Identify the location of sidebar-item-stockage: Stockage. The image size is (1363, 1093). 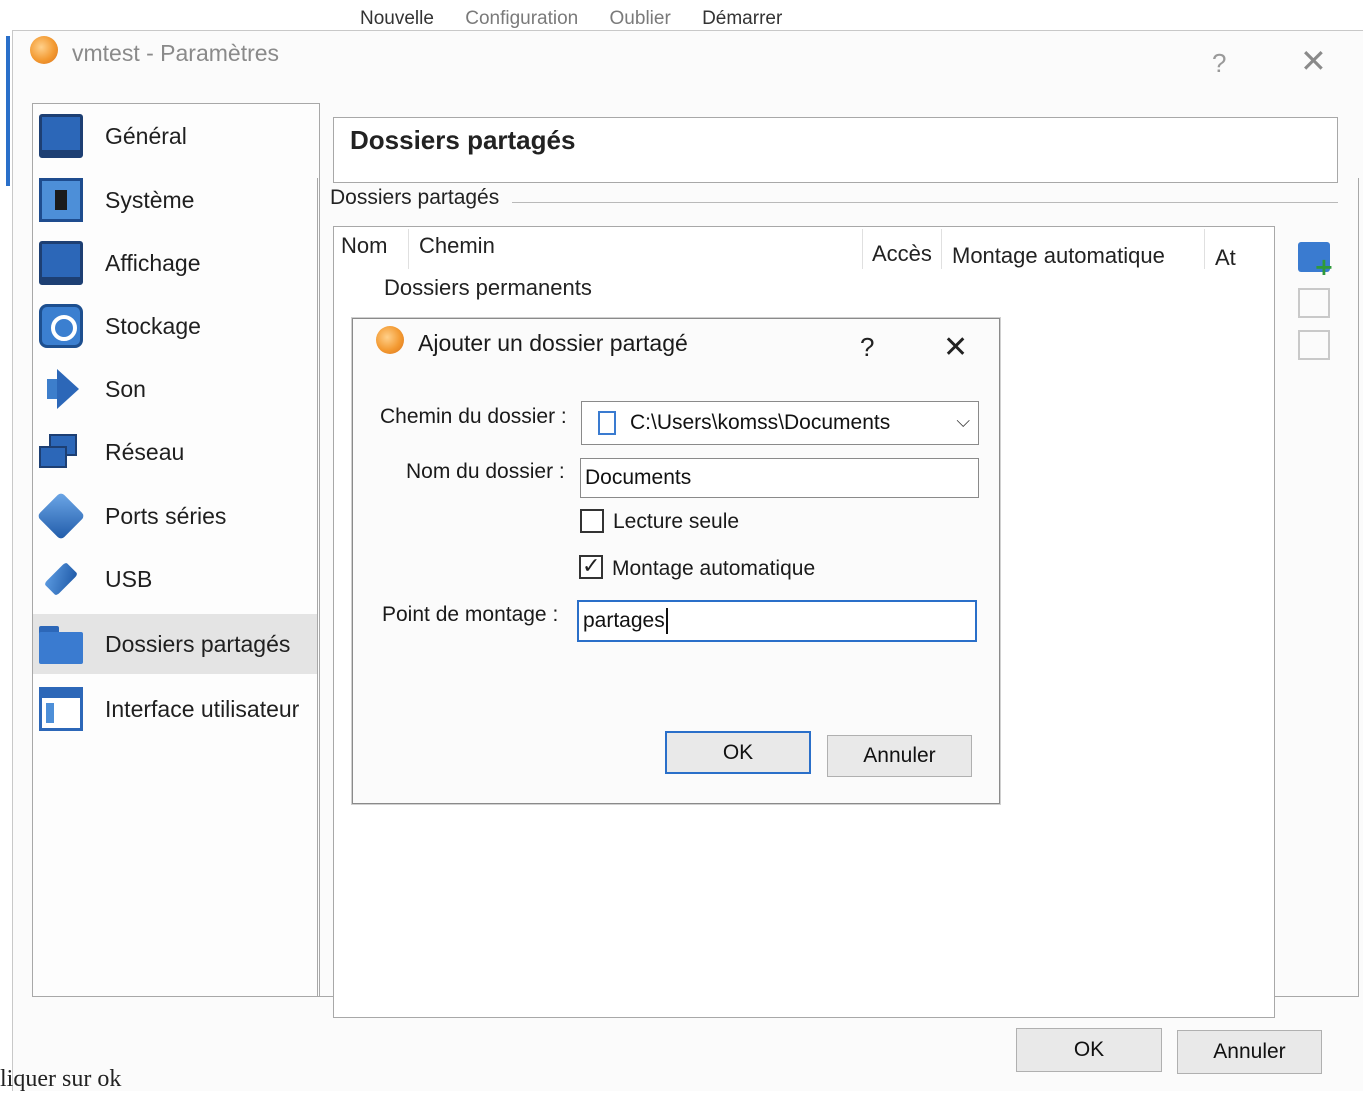
(175, 326).